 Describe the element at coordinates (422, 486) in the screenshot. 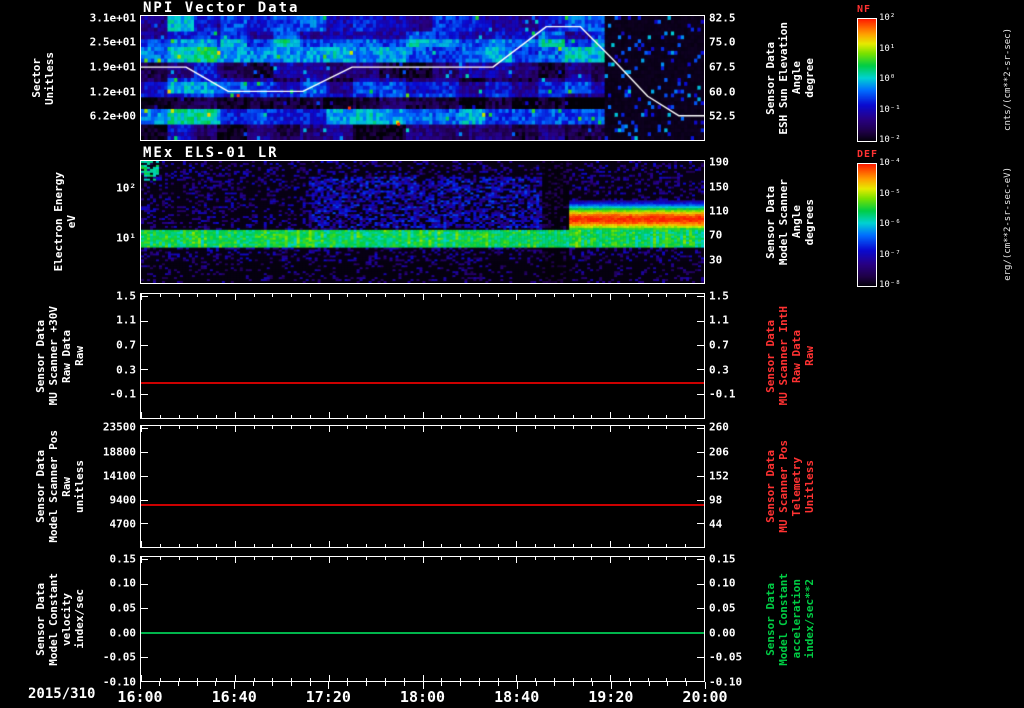

I see `panel-model-scanner-pos` at that location.